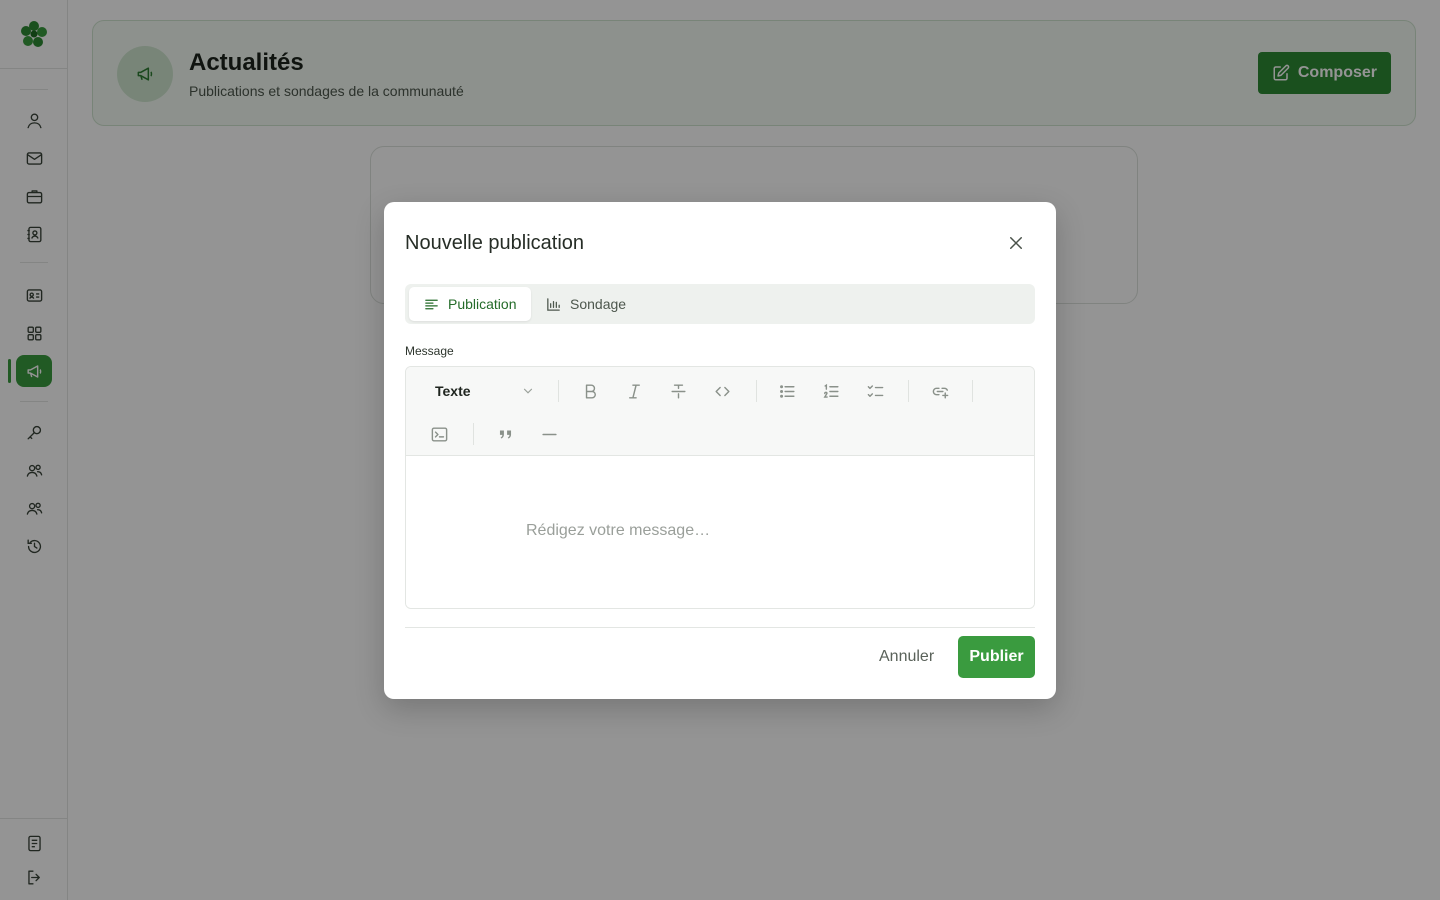 This screenshot has height=900, width=1440. I want to click on quote-icon, so click(505, 434).